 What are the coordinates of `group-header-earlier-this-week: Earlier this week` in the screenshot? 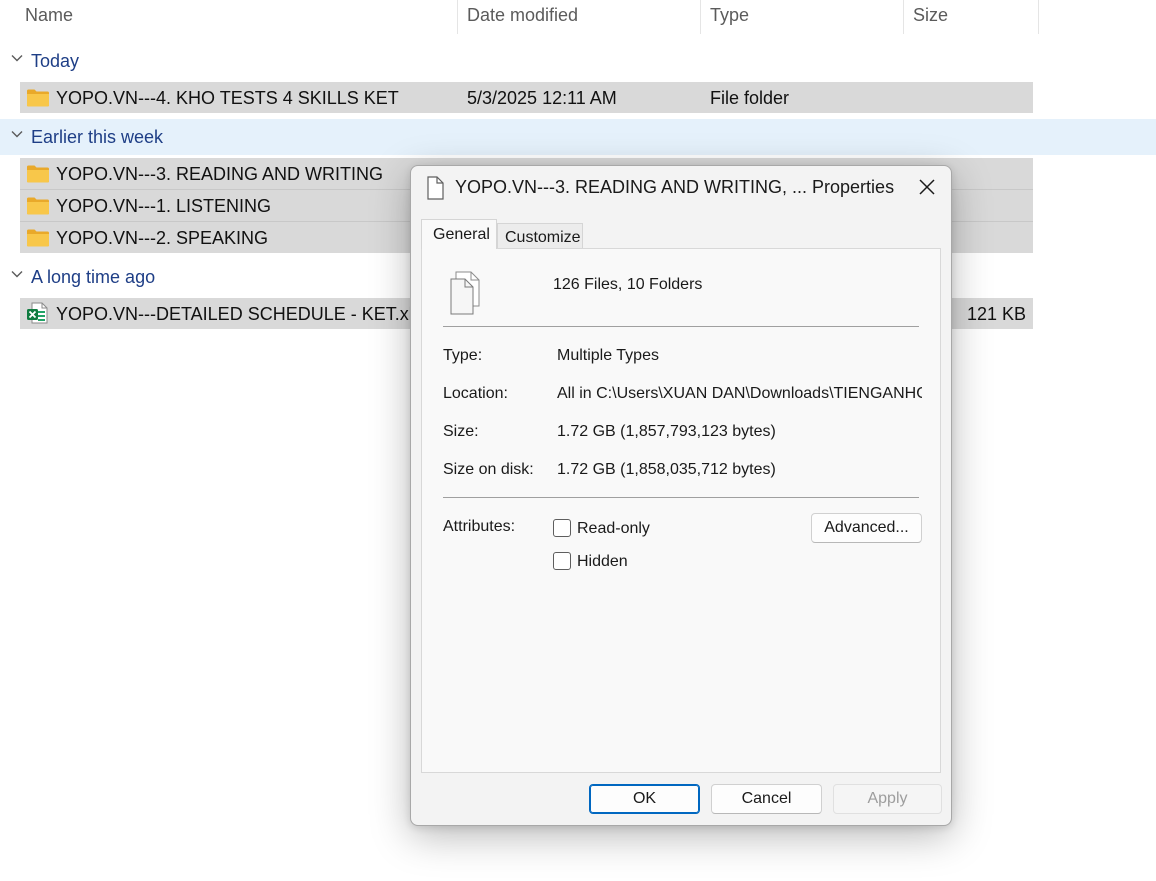 It's located at (578, 137).